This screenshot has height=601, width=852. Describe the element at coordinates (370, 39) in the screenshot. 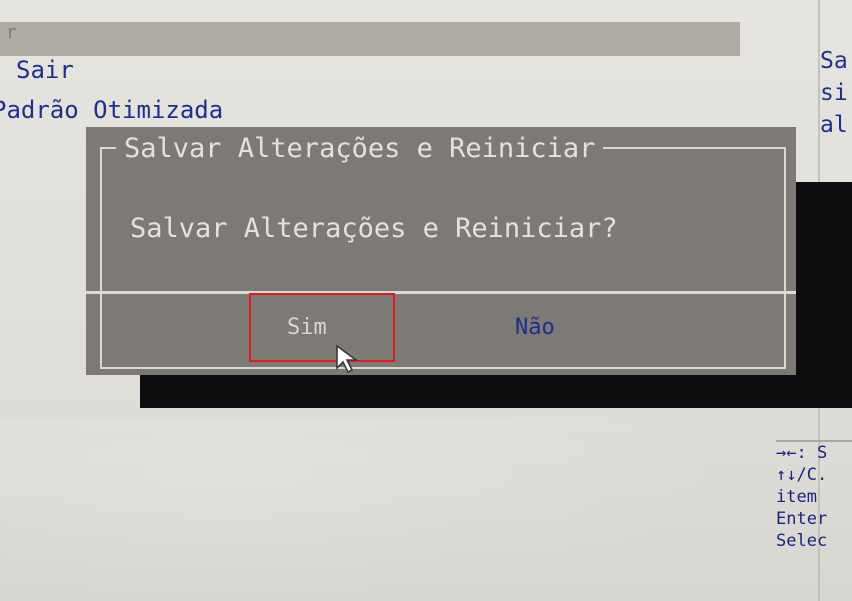

I see `menu-selected-bar: r` at that location.